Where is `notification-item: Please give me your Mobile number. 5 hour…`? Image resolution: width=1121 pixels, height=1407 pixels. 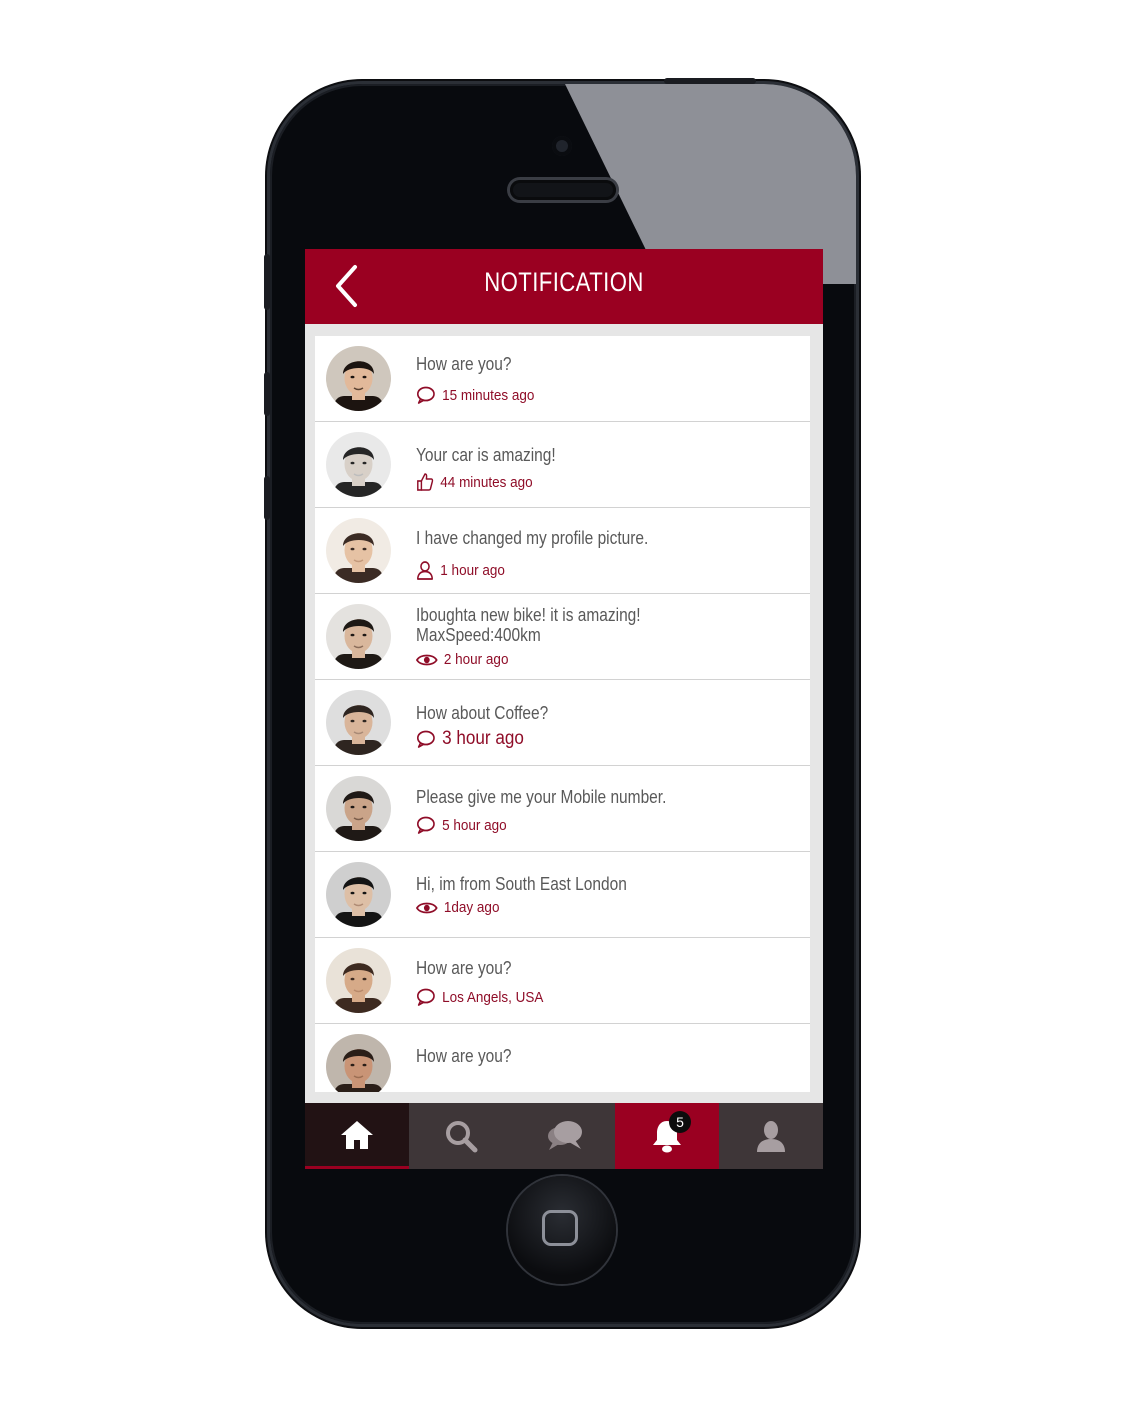
notification-item: Please give me your Mobile number. 5 hour… is located at coordinates (562, 809).